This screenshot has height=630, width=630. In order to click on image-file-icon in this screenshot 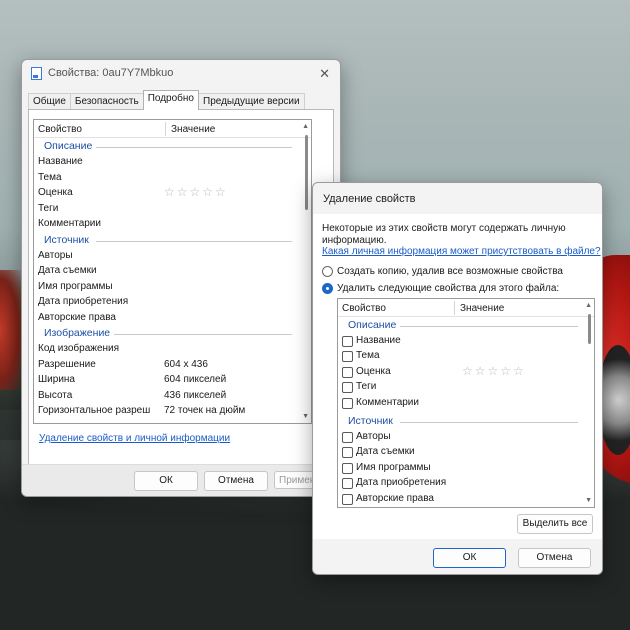, I will do `click(36, 73)`.